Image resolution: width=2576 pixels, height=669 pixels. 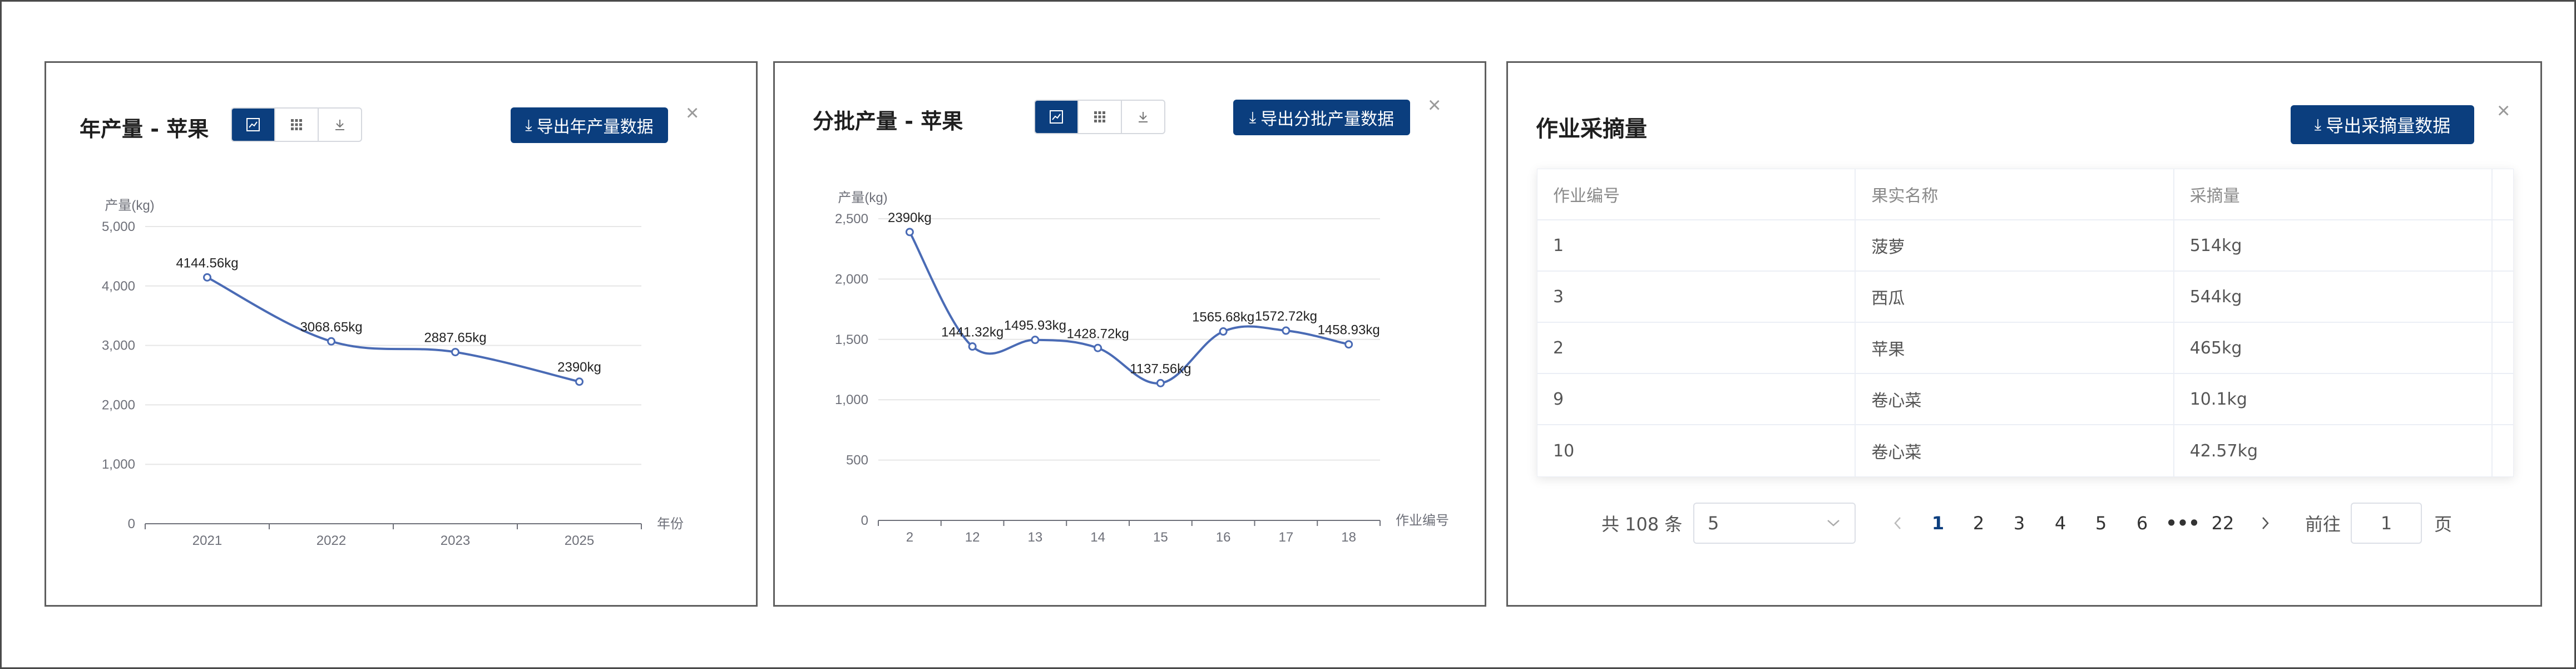 I want to click on y-tick-label: 2,000, so click(x=118, y=404).